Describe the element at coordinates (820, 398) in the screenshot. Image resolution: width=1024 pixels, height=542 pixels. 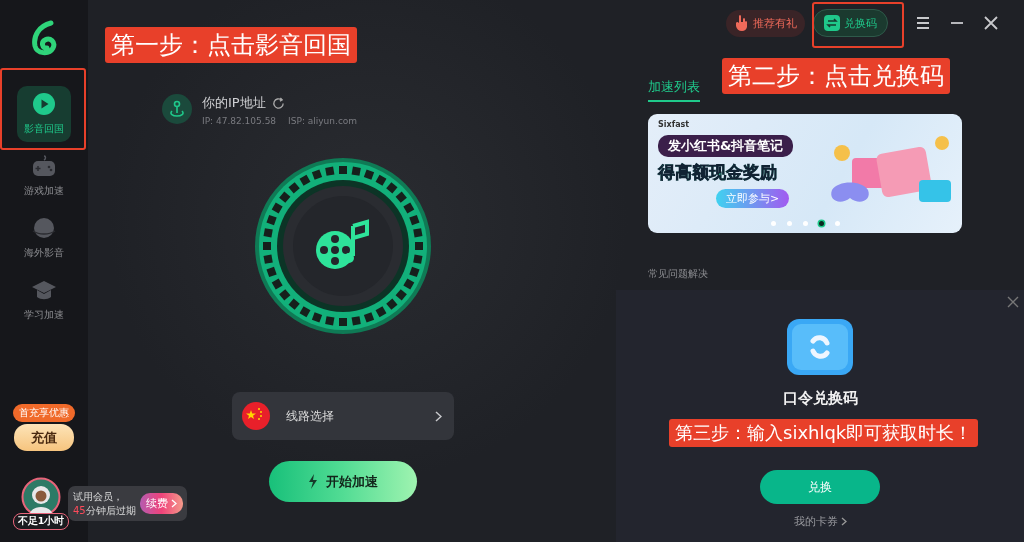
I see `dialog-title: 口令兑换码` at that location.